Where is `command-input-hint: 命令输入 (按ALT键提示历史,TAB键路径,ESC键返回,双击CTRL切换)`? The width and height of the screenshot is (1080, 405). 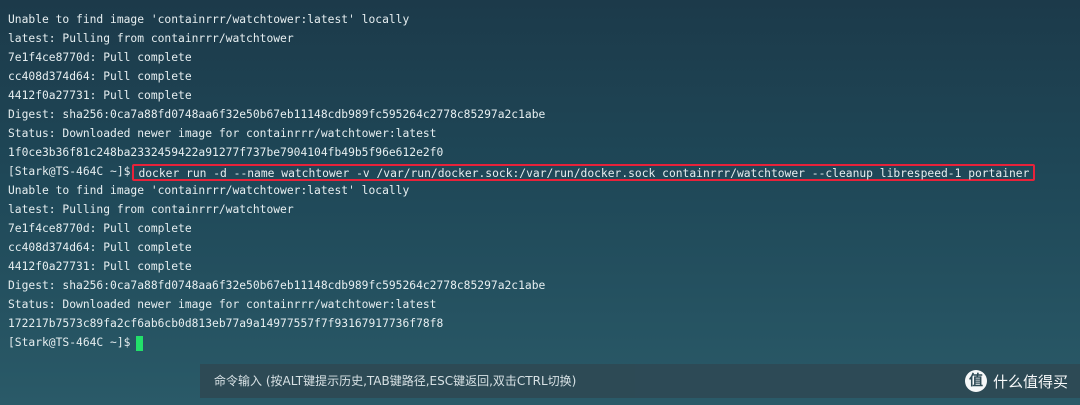
command-input-hint: 命令输入 (按ALT键提示历史,TAB键路径,ESC键返回,双击CTRL切换) is located at coordinates (395, 381).